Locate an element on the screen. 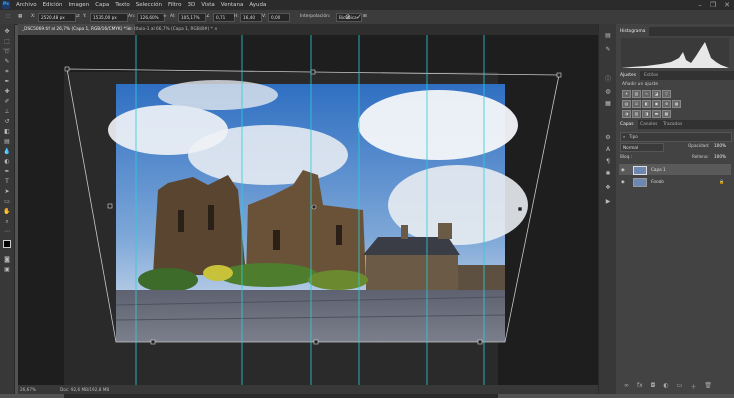  properties-panel-icon: ⚙ is located at coordinates (608, 138).